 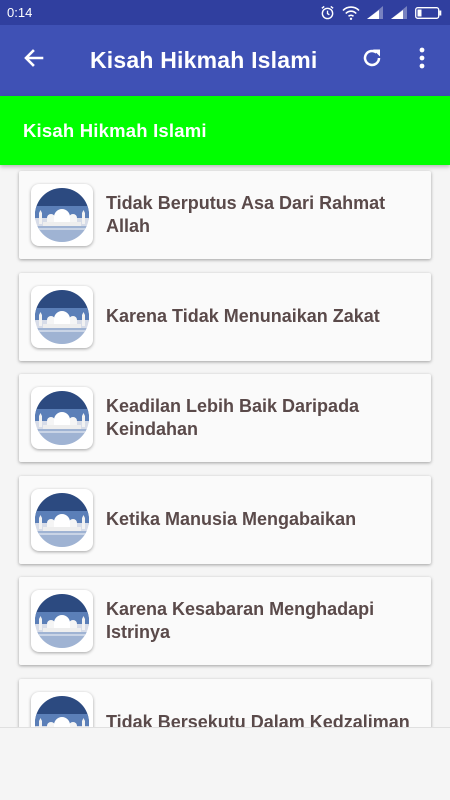 I want to click on refresh-button, so click(x=372, y=60).